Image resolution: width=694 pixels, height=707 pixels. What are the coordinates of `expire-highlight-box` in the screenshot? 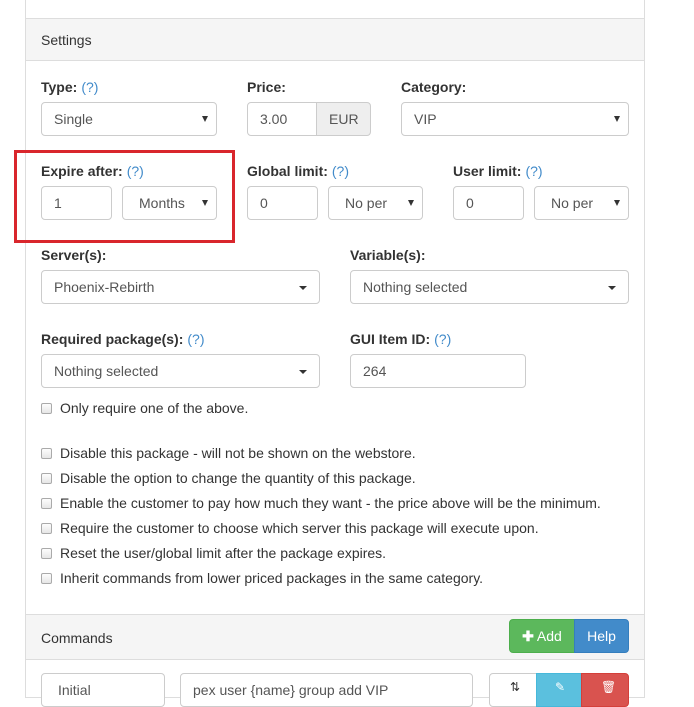 It's located at (124, 196).